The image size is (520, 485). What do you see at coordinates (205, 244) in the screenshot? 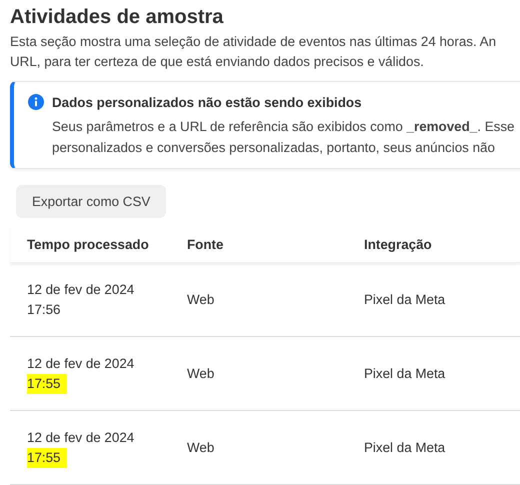
I see `column-header: Fonte` at bounding box center [205, 244].